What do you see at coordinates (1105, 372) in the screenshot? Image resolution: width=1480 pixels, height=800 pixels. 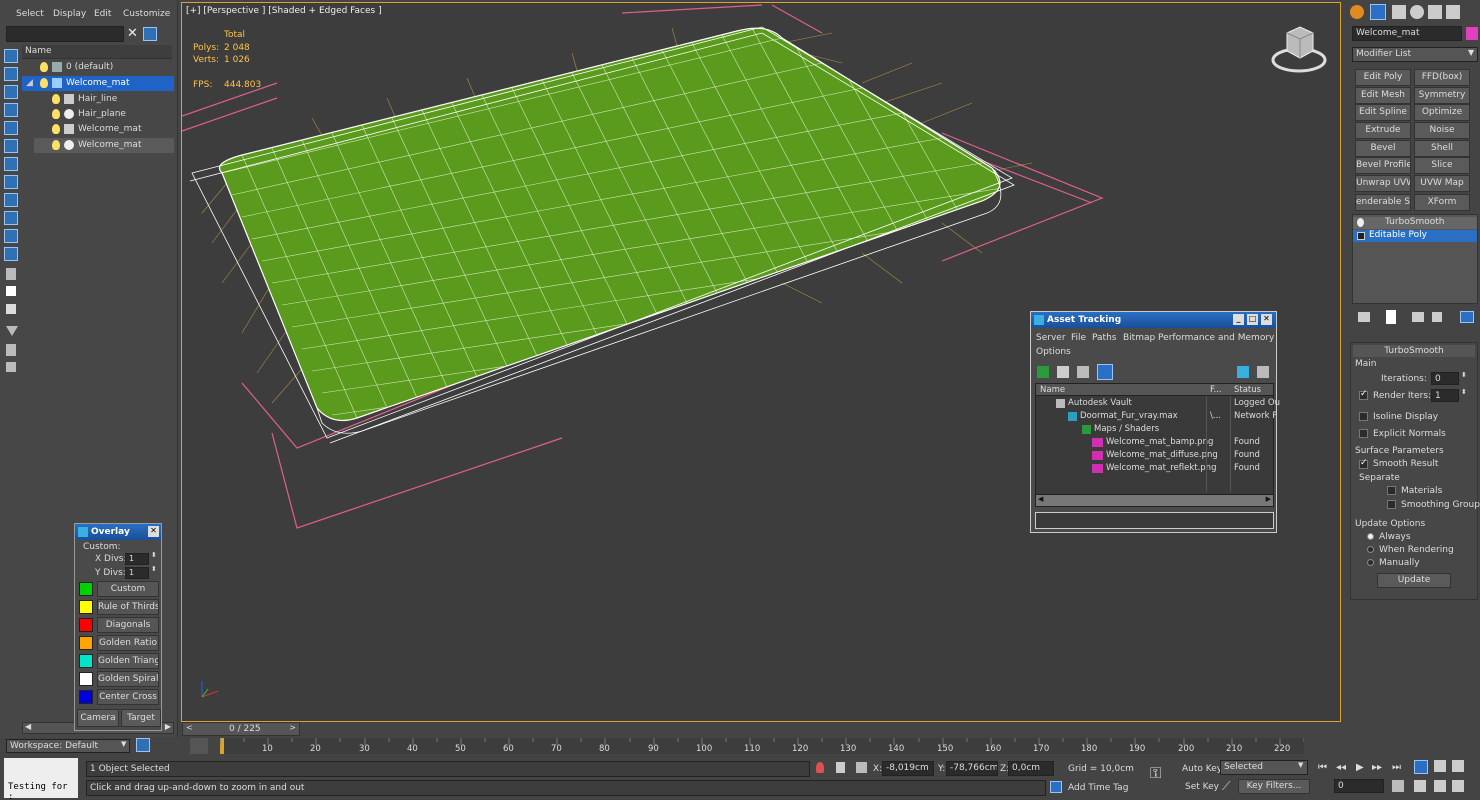 I see `grid-view-icon` at bounding box center [1105, 372].